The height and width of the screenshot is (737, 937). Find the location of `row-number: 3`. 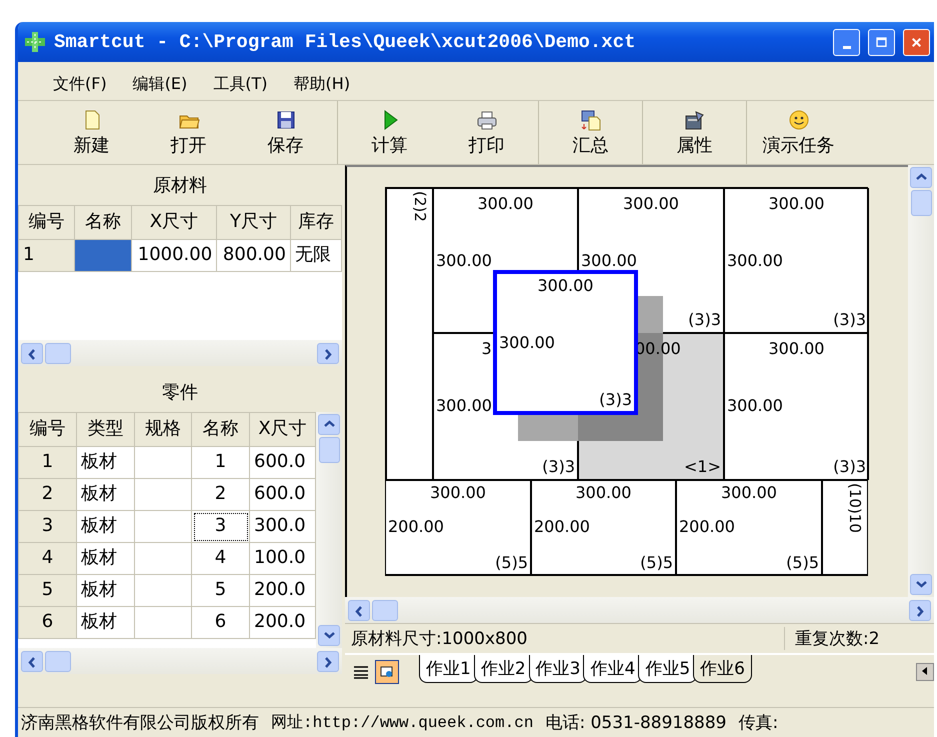

row-number: 3 is located at coordinates (47, 526).